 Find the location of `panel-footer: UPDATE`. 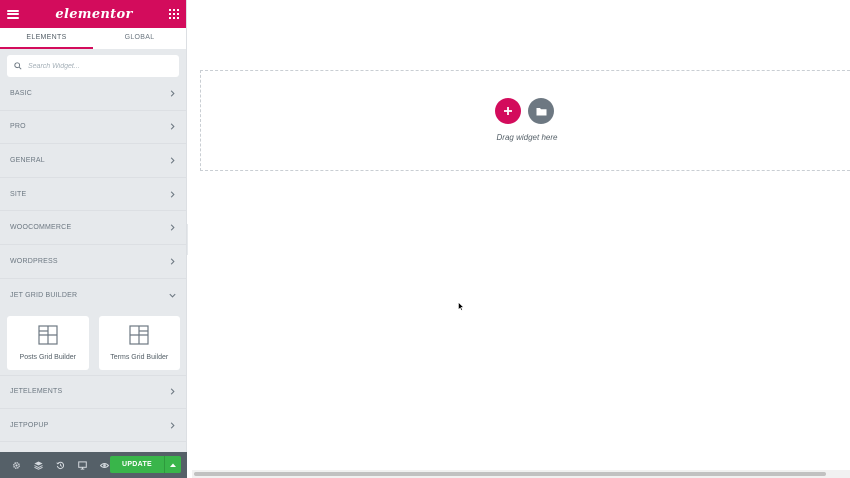

panel-footer: UPDATE is located at coordinates (93, 465).